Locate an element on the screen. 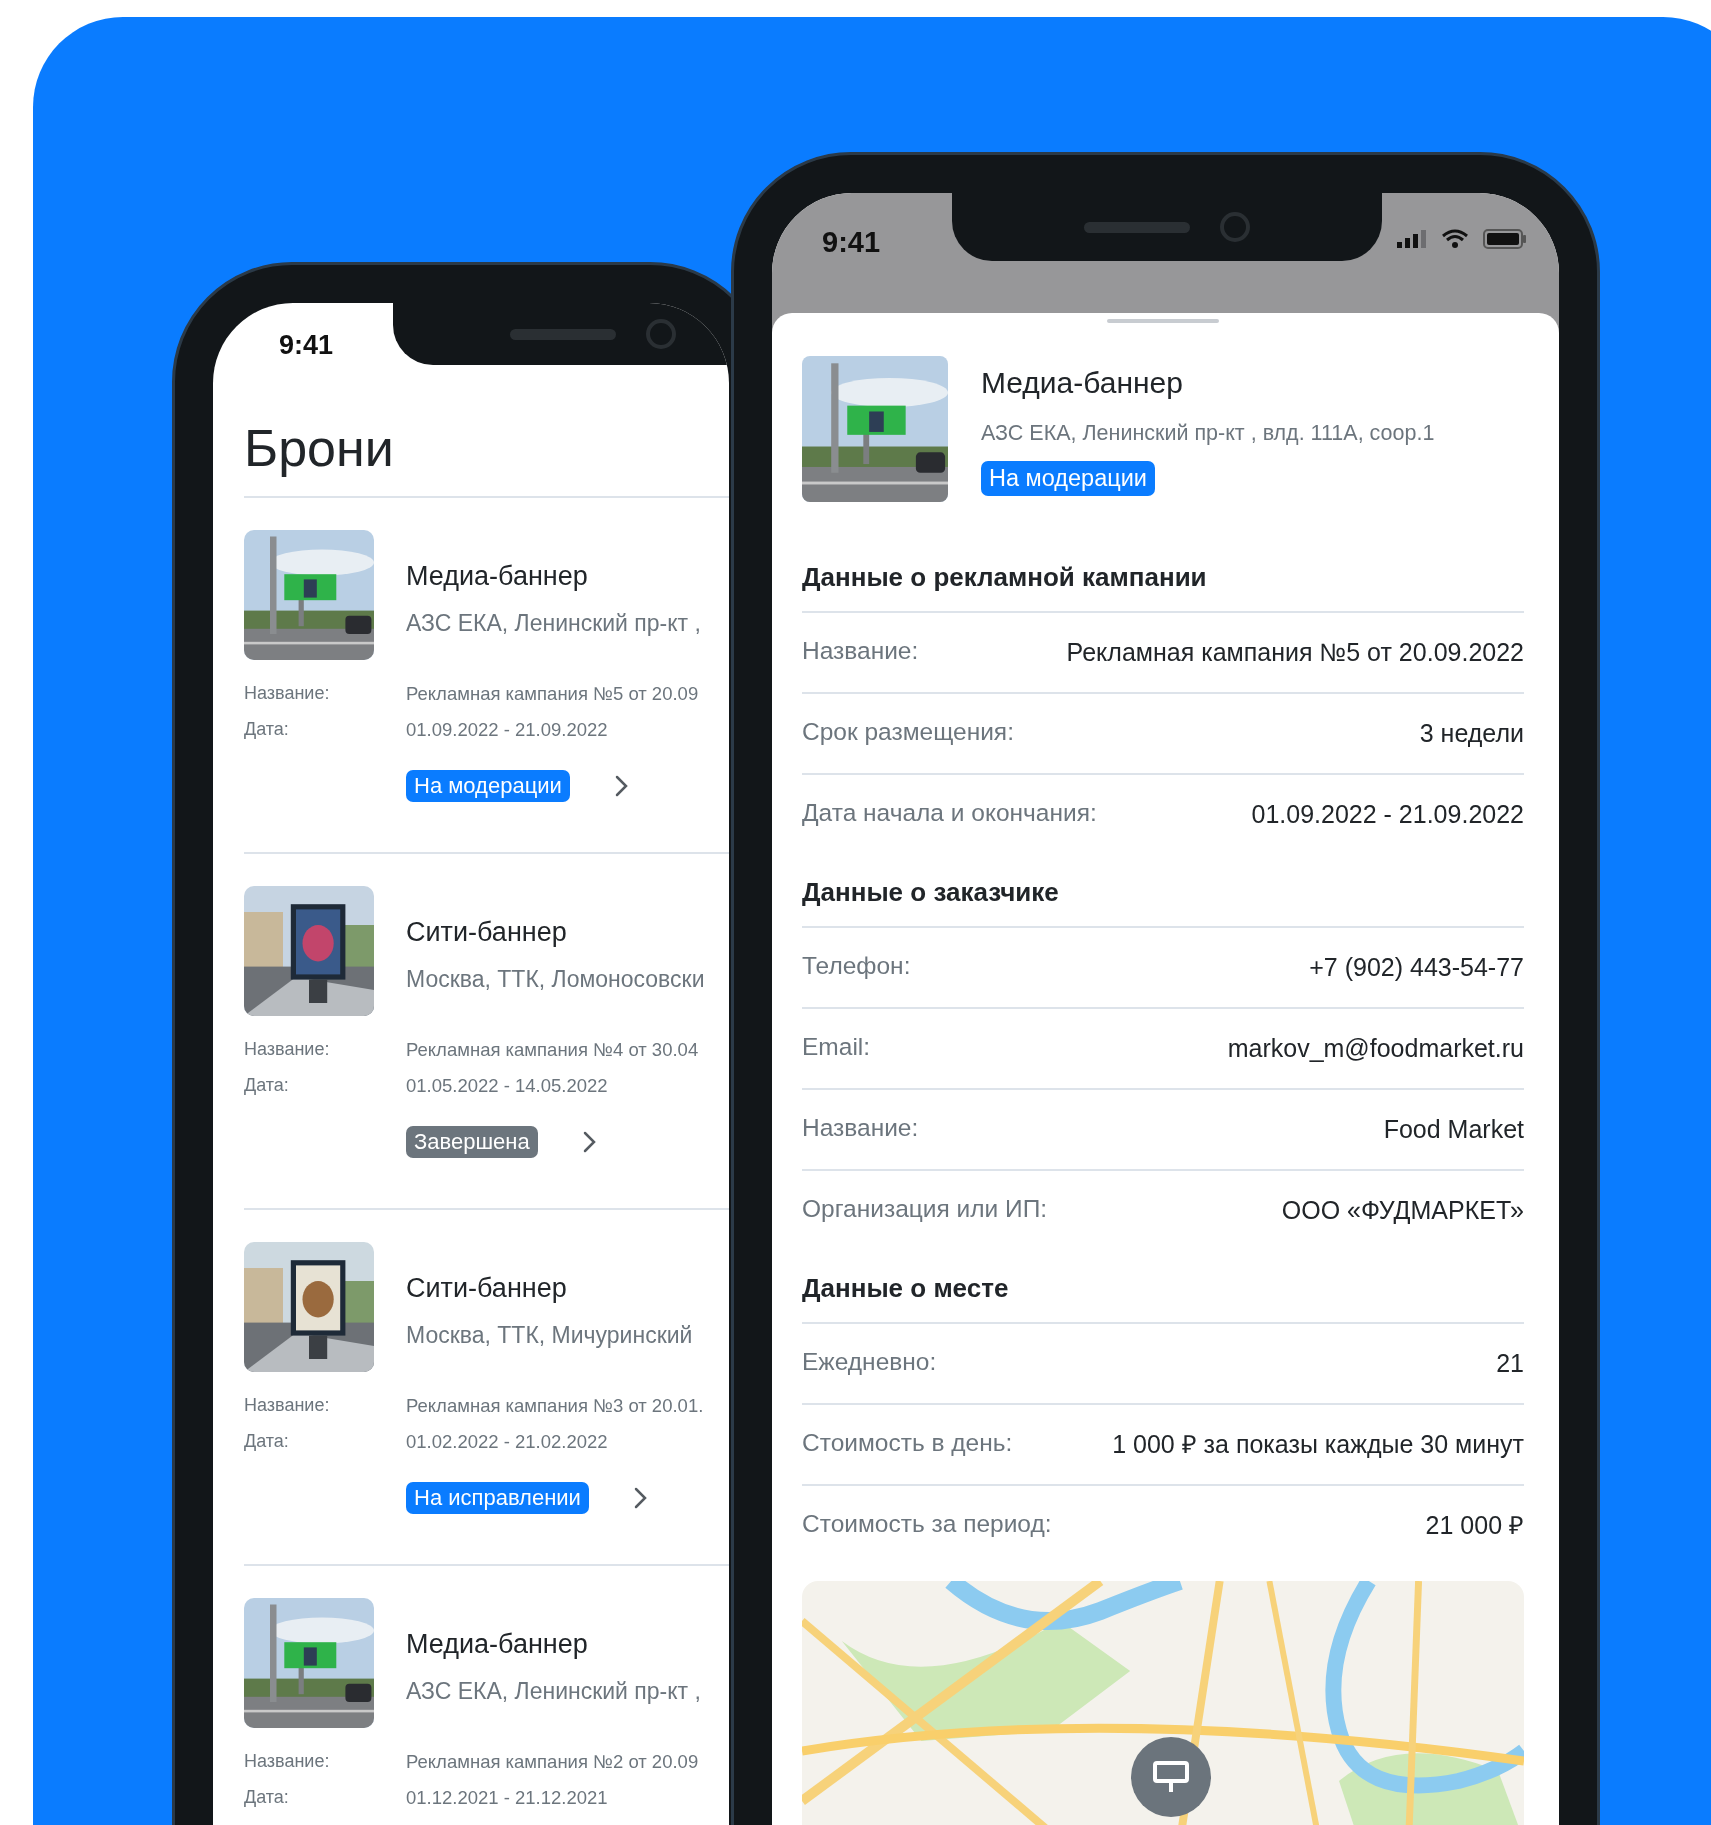 This screenshot has height=1825, width=1711. address-text: Москва, ТТК, Ломоносовски is located at coordinates (555, 979).